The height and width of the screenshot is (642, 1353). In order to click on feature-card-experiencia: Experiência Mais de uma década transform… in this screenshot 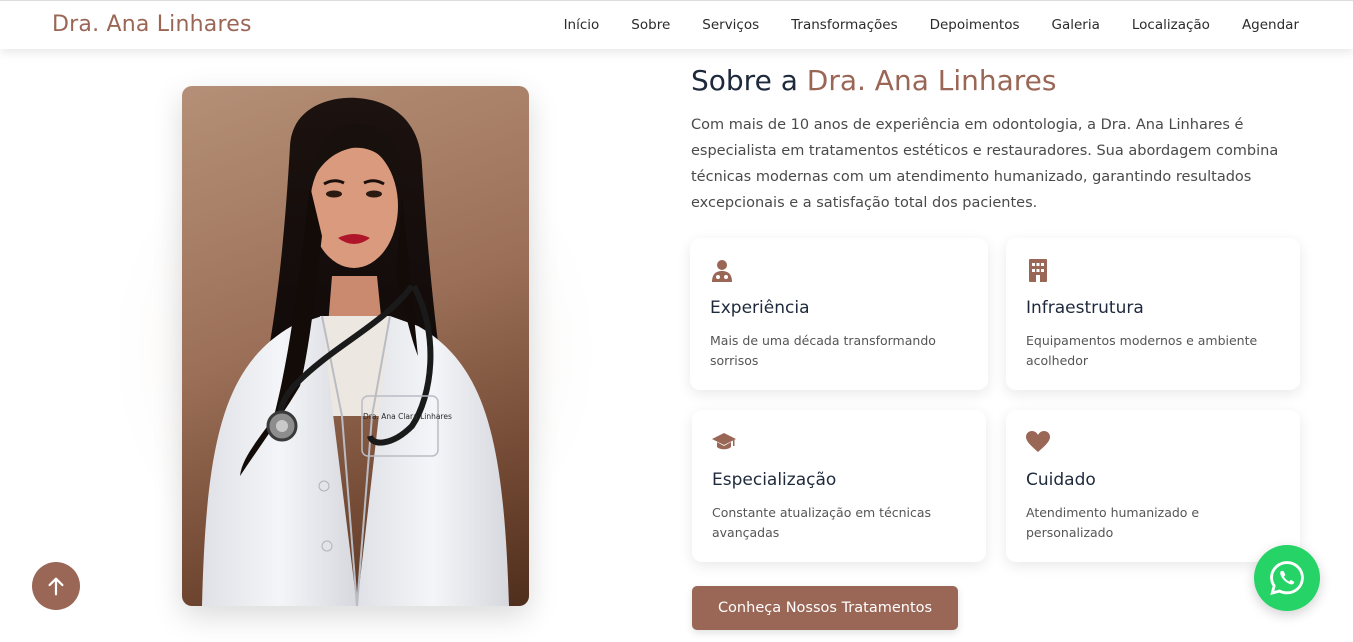, I will do `click(839, 314)`.